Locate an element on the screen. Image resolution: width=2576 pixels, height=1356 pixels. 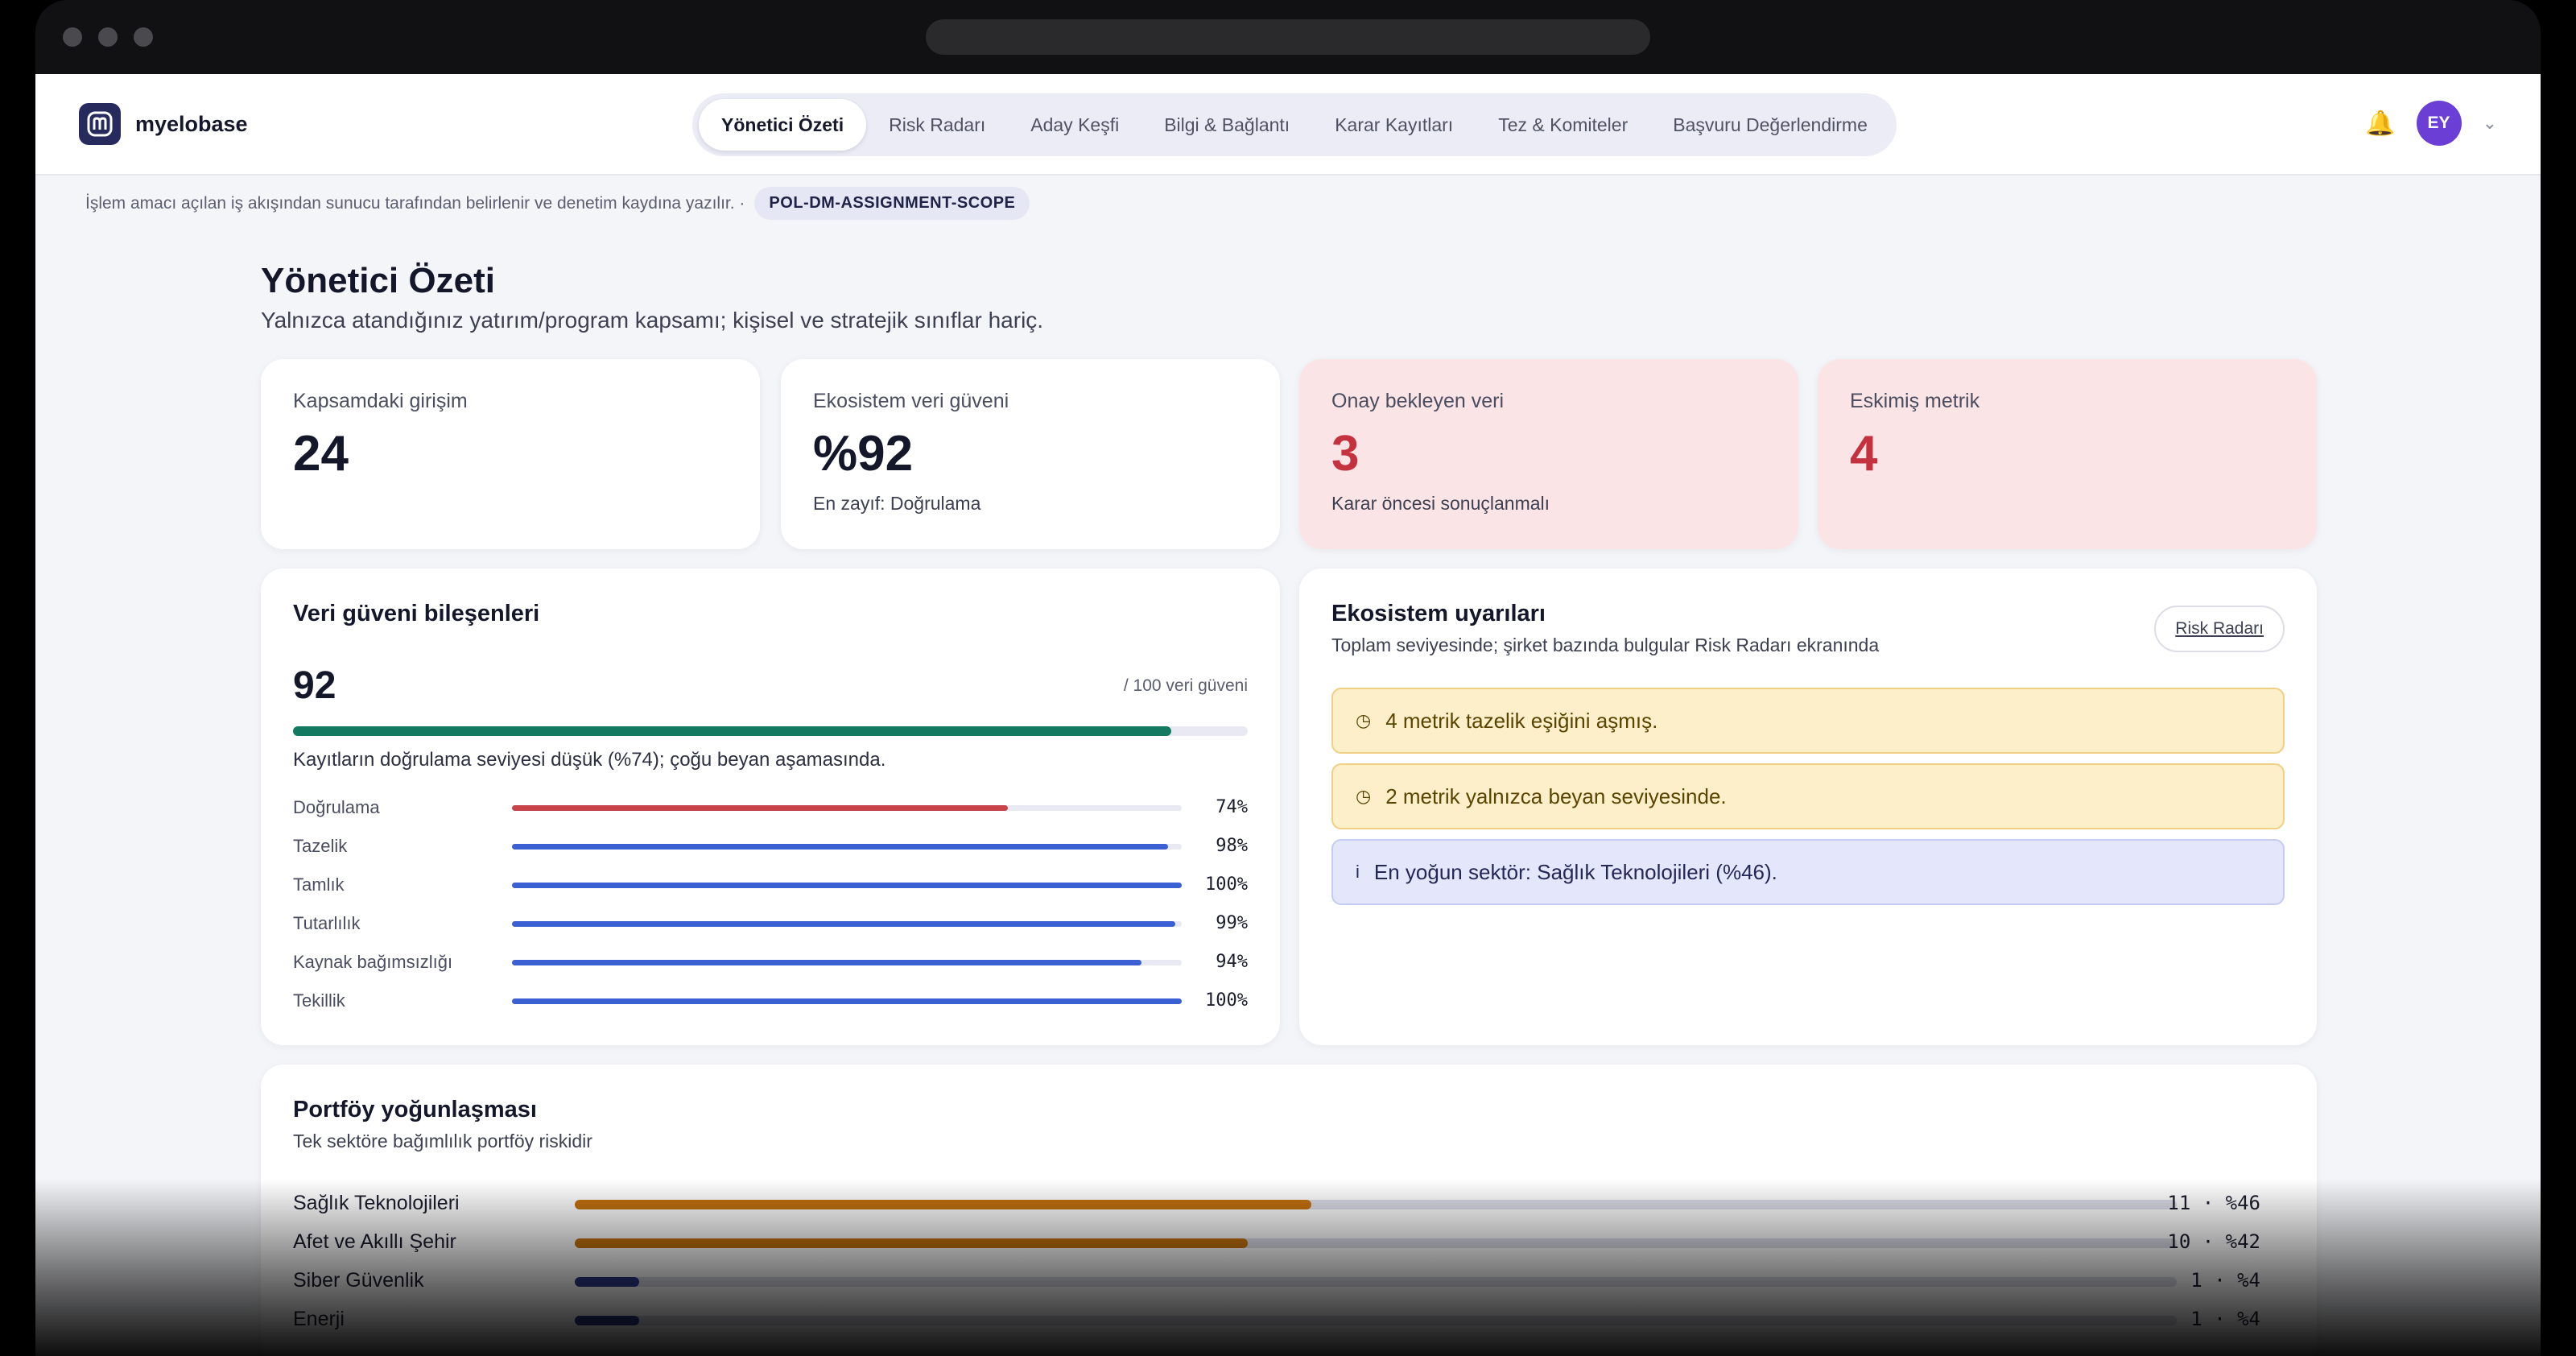
kpi-value: 4 is located at coordinates (1864, 454).